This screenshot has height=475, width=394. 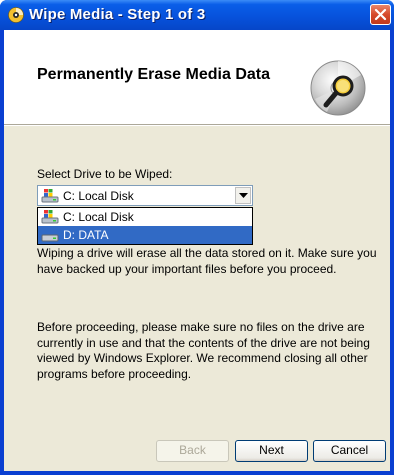 I want to click on window-title: Wipe Media - Step 1 of 3, so click(x=117, y=14).